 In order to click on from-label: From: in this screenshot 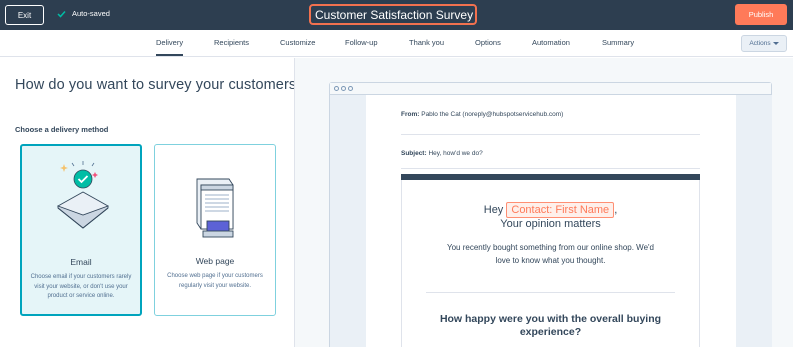, I will do `click(410, 114)`.